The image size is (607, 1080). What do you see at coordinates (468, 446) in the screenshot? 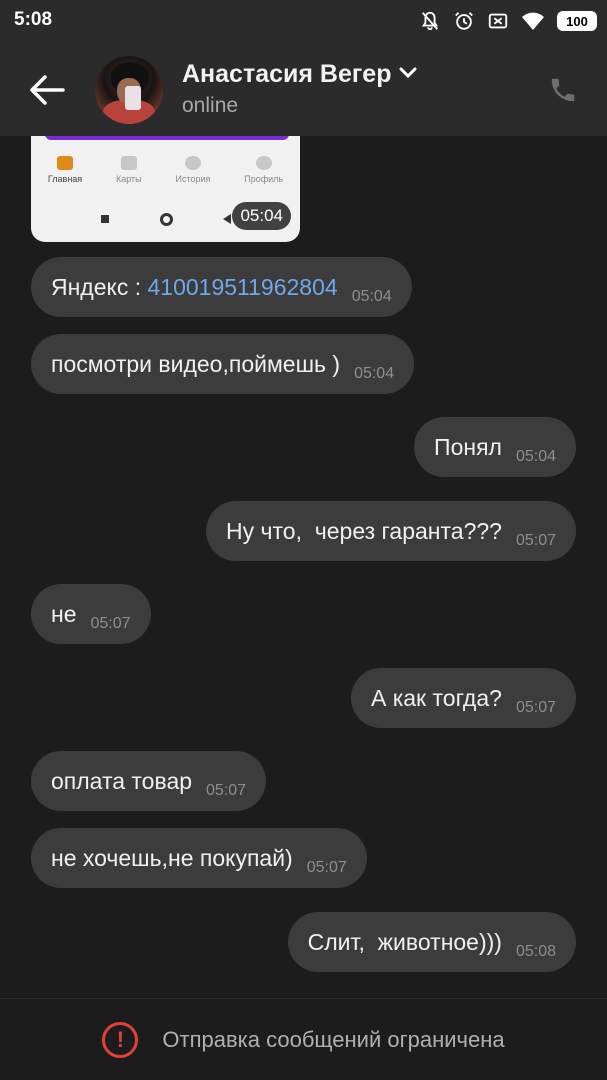
I see `message-text: Понял` at bounding box center [468, 446].